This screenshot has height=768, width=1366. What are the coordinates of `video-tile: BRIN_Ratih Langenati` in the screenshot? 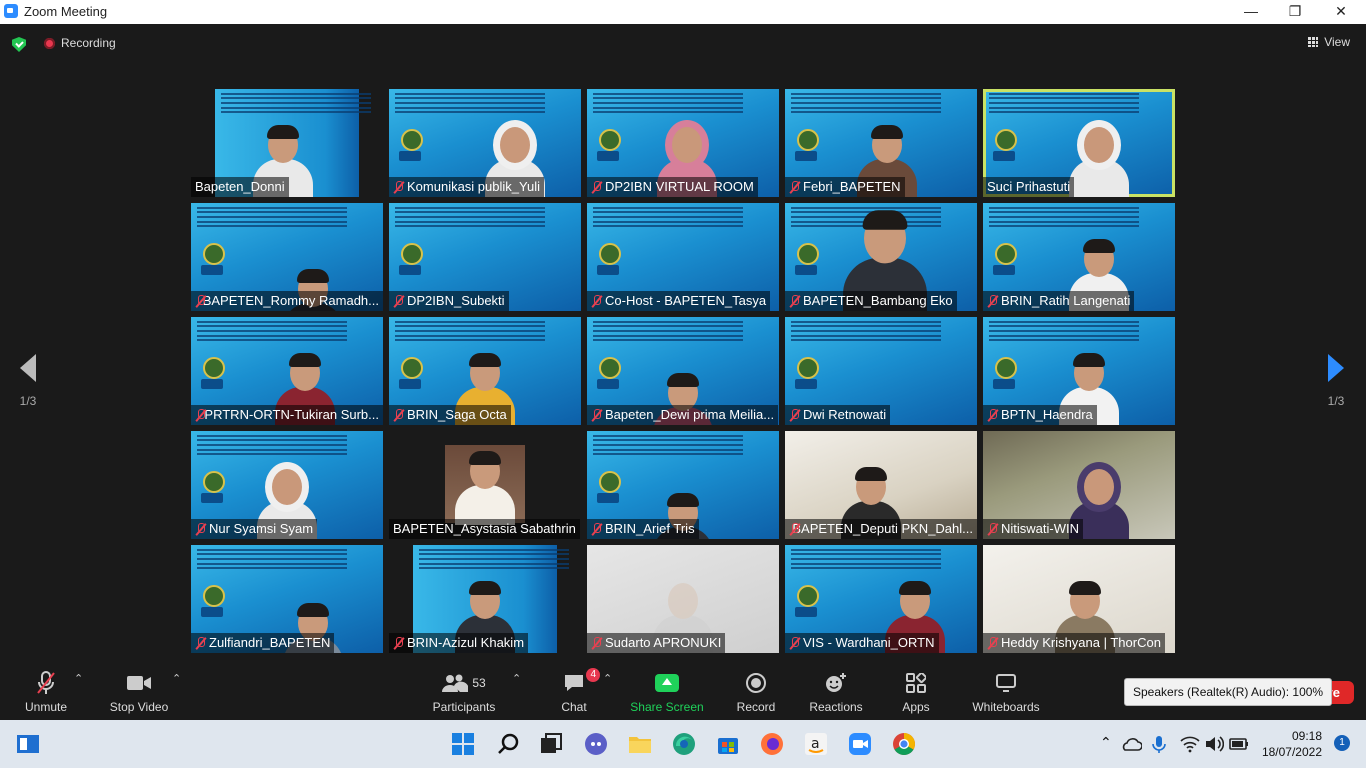 It's located at (1079, 257).